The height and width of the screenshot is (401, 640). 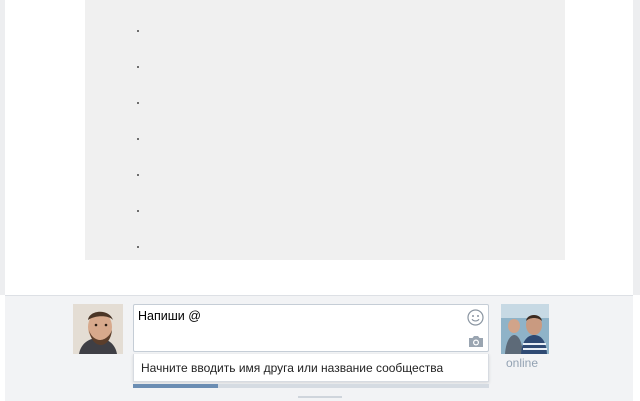 What do you see at coordinates (475, 317) in the screenshot?
I see `smile-icon` at bounding box center [475, 317].